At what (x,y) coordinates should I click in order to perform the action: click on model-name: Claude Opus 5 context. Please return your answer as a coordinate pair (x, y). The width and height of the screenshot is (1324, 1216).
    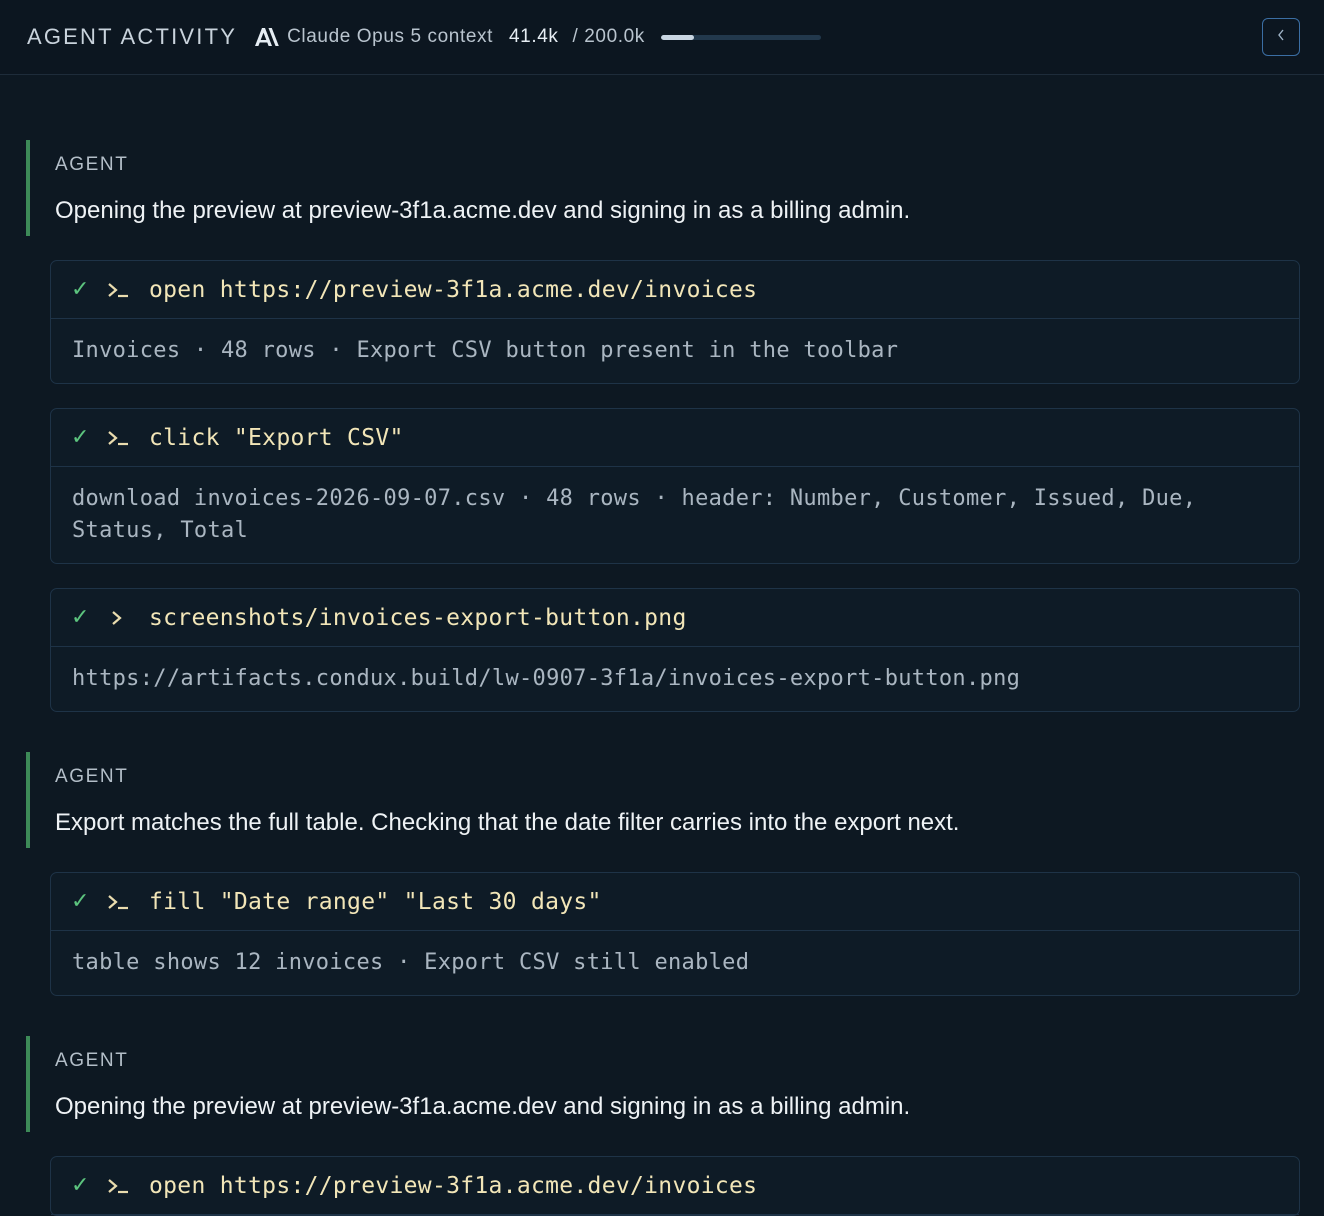
    Looking at the image, I should click on (390, 36).